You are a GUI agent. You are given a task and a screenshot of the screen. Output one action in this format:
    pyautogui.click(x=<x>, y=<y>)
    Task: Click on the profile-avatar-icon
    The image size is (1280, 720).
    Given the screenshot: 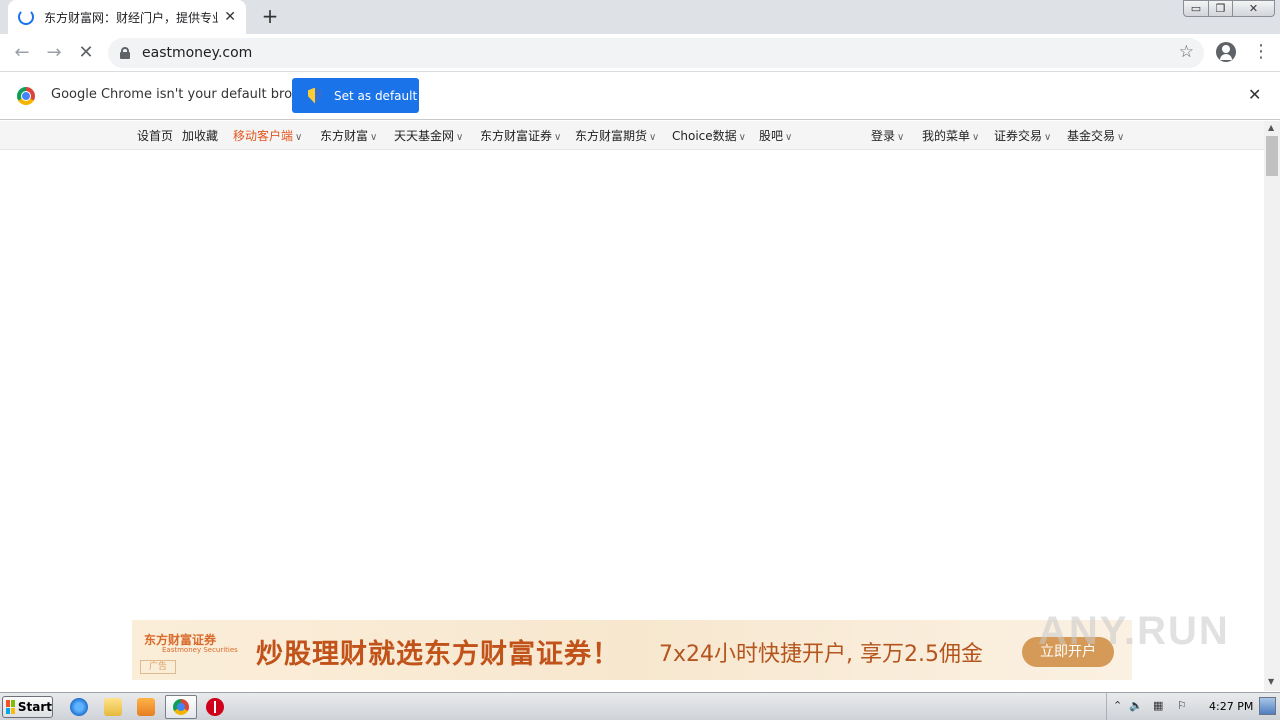 What is the action you would take?
    pyautogui.click(x=1226, y=52)
    